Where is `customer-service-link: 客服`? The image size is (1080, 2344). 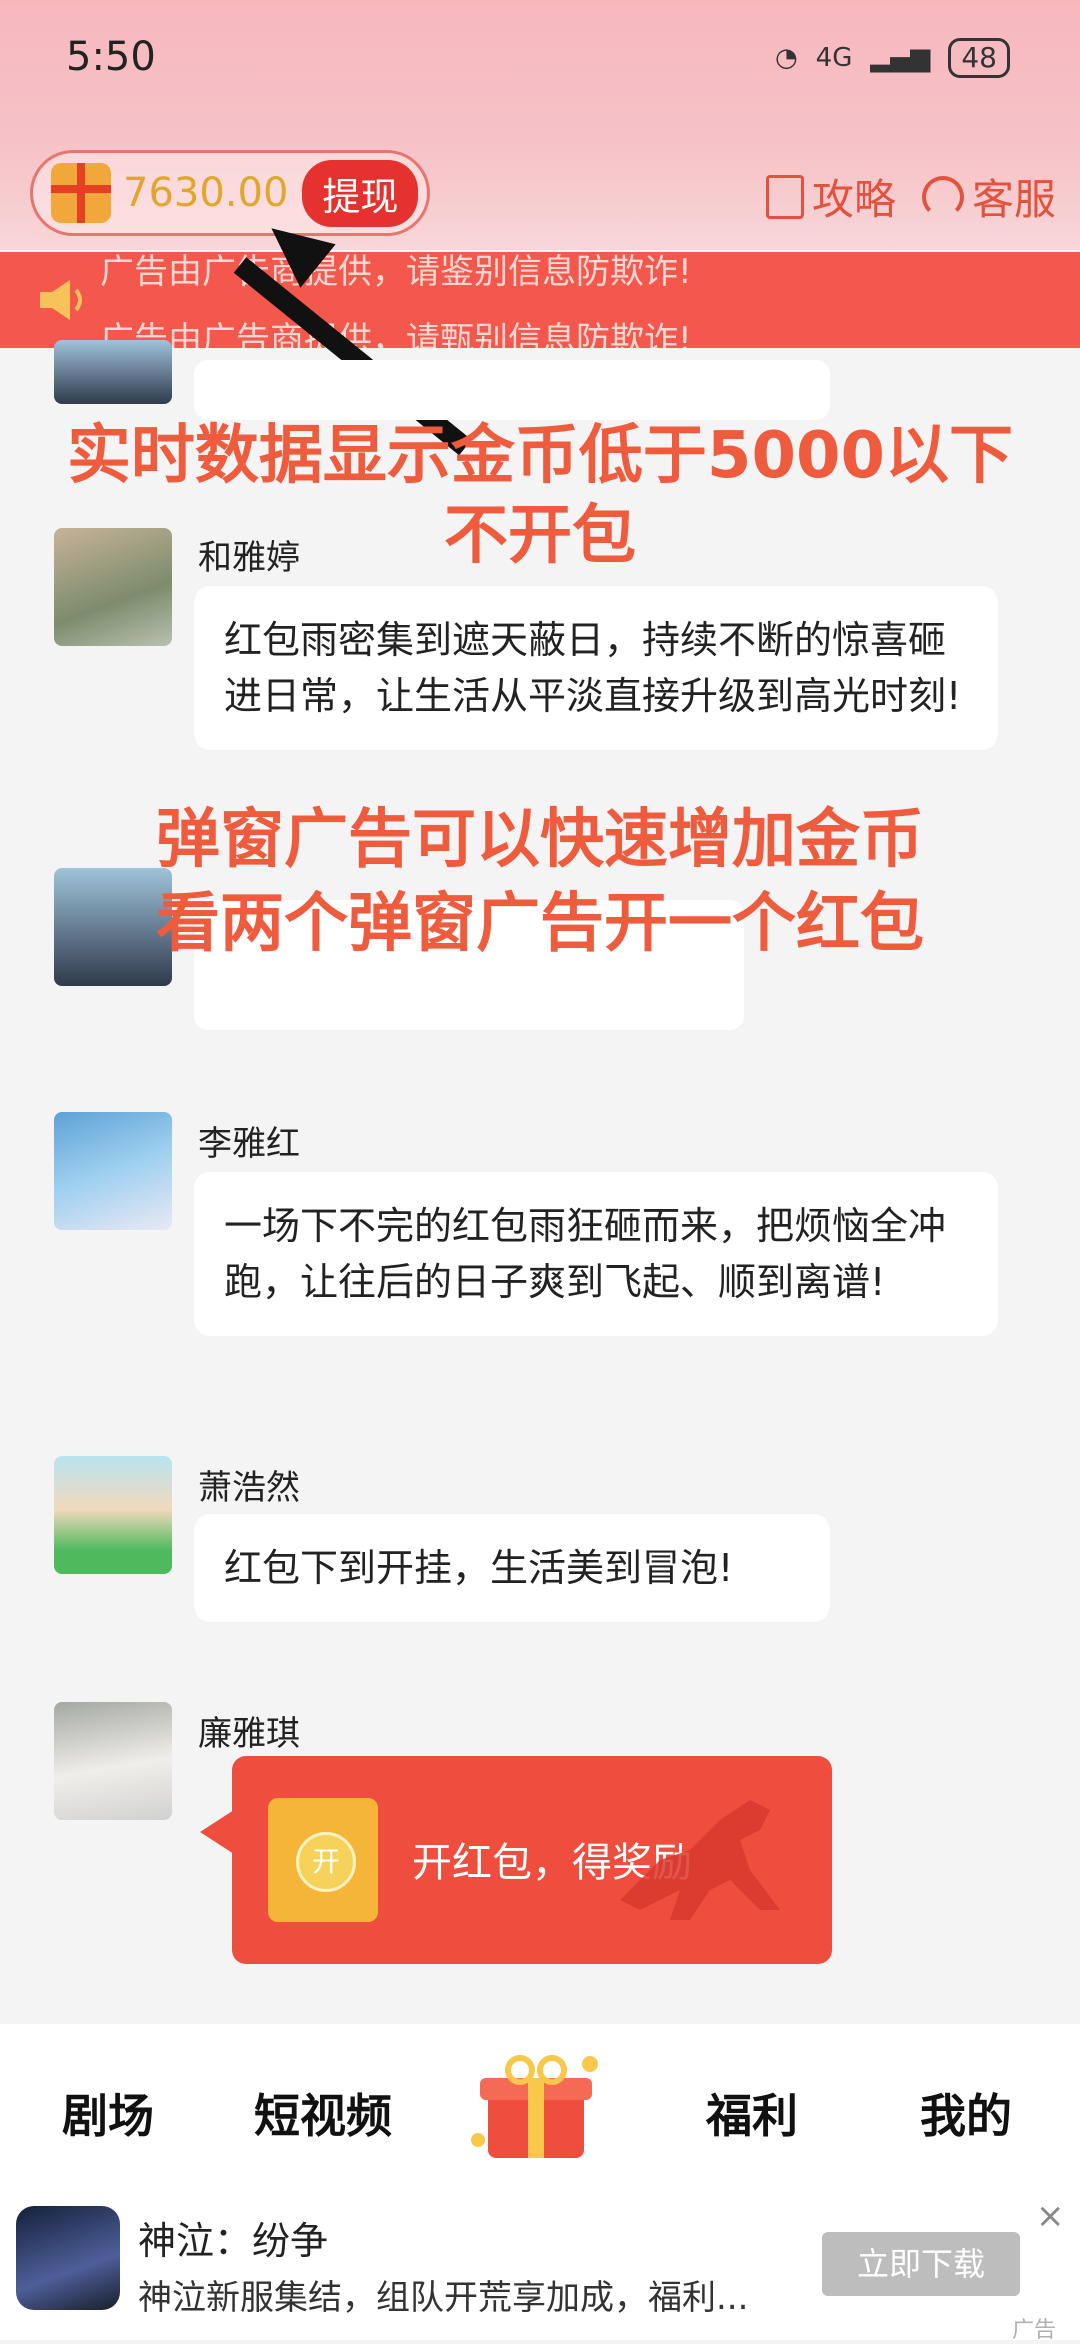 customer-service-link: 客服 is located at coordinates (989, 196).